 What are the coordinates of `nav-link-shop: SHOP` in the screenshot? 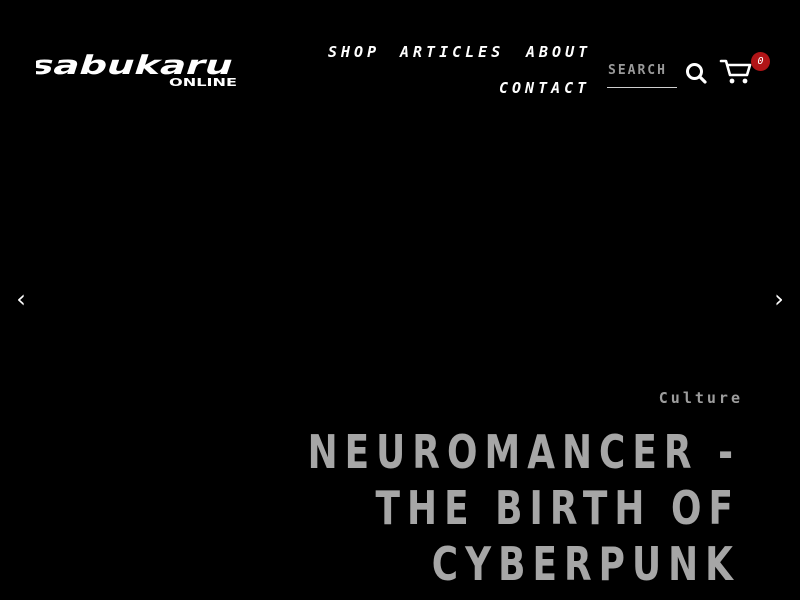 It's located at (354, 52).